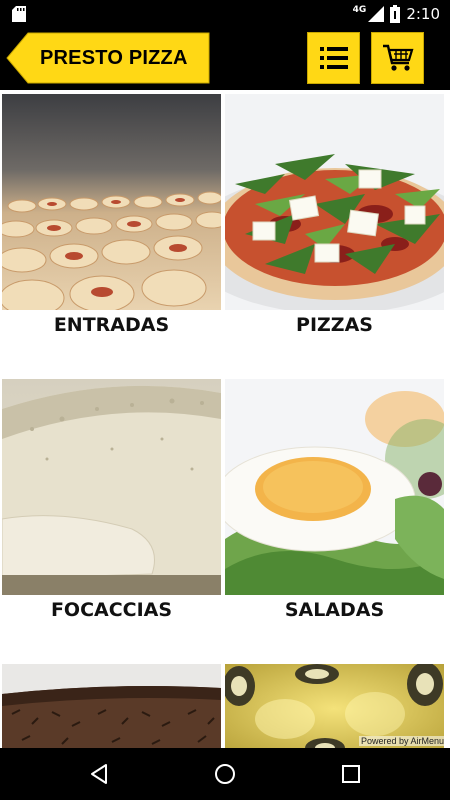 This screenshot has height=800, width=450. I want to click on brand-back-button: PRESTO PIZZA, so click(108, 58).